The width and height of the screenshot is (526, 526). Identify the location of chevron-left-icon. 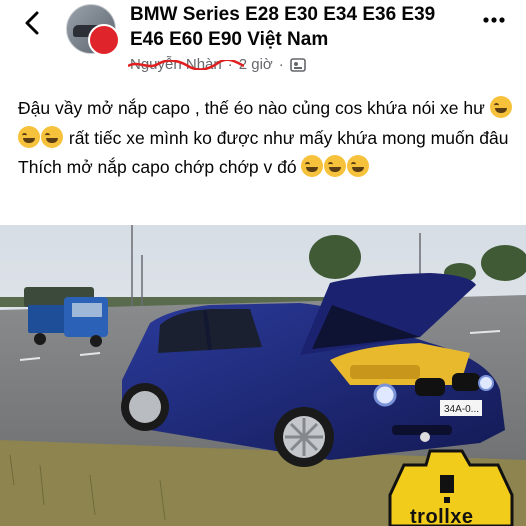
(33, 23).